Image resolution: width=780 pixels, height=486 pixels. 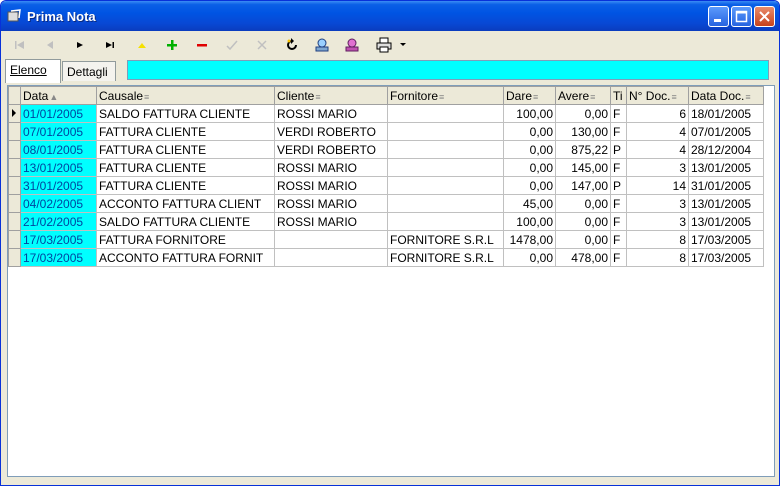 I want to click on column-header: Ti, so click(x=618, y=95).